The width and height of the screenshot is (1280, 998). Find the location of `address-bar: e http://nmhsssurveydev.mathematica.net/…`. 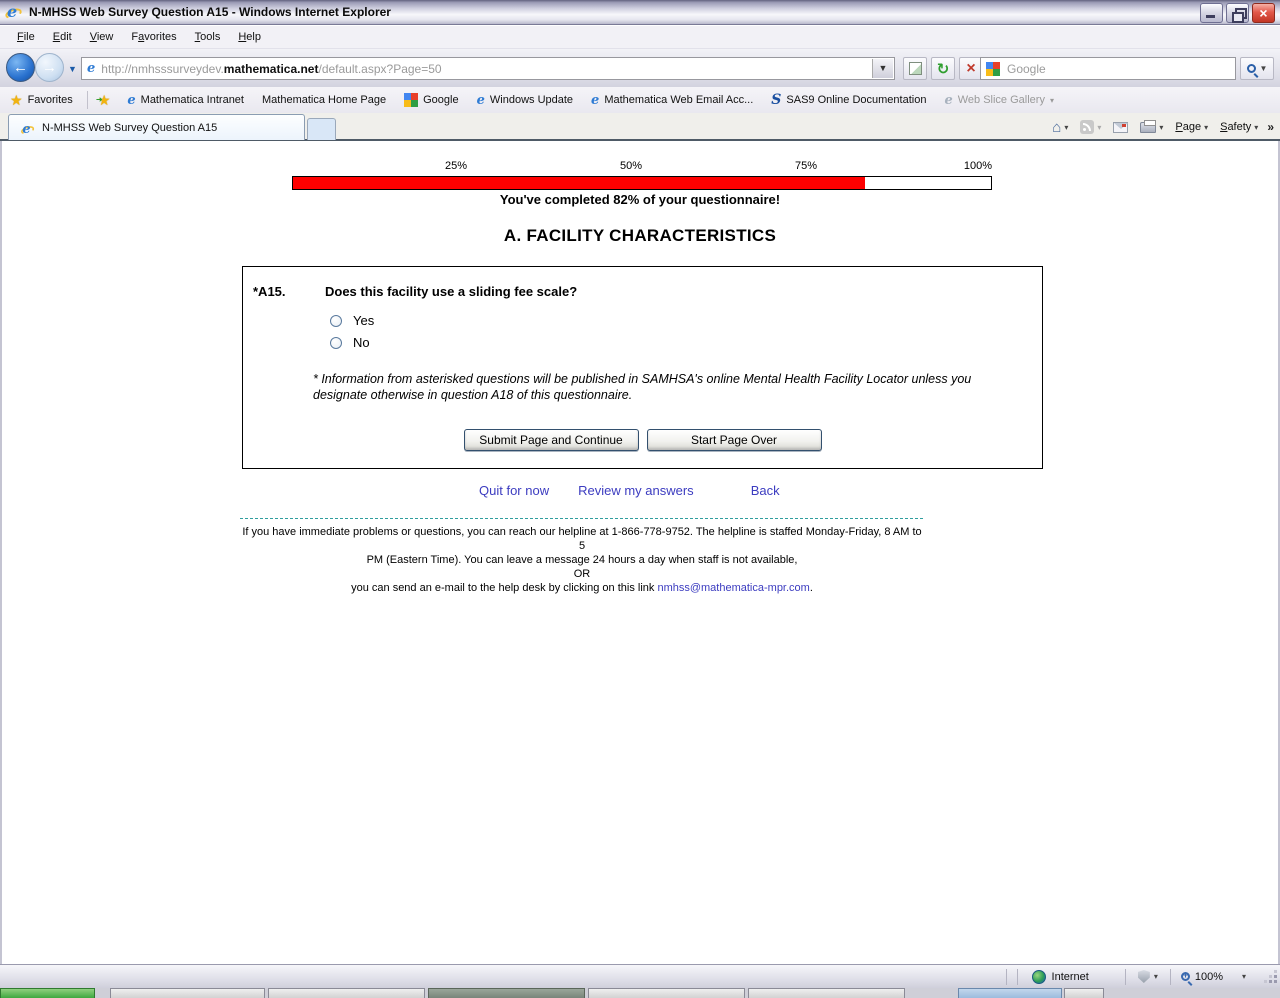

address-bar: e http://nmhsssurveydev.mathematica.net/… is located at coordinates (488, 68).